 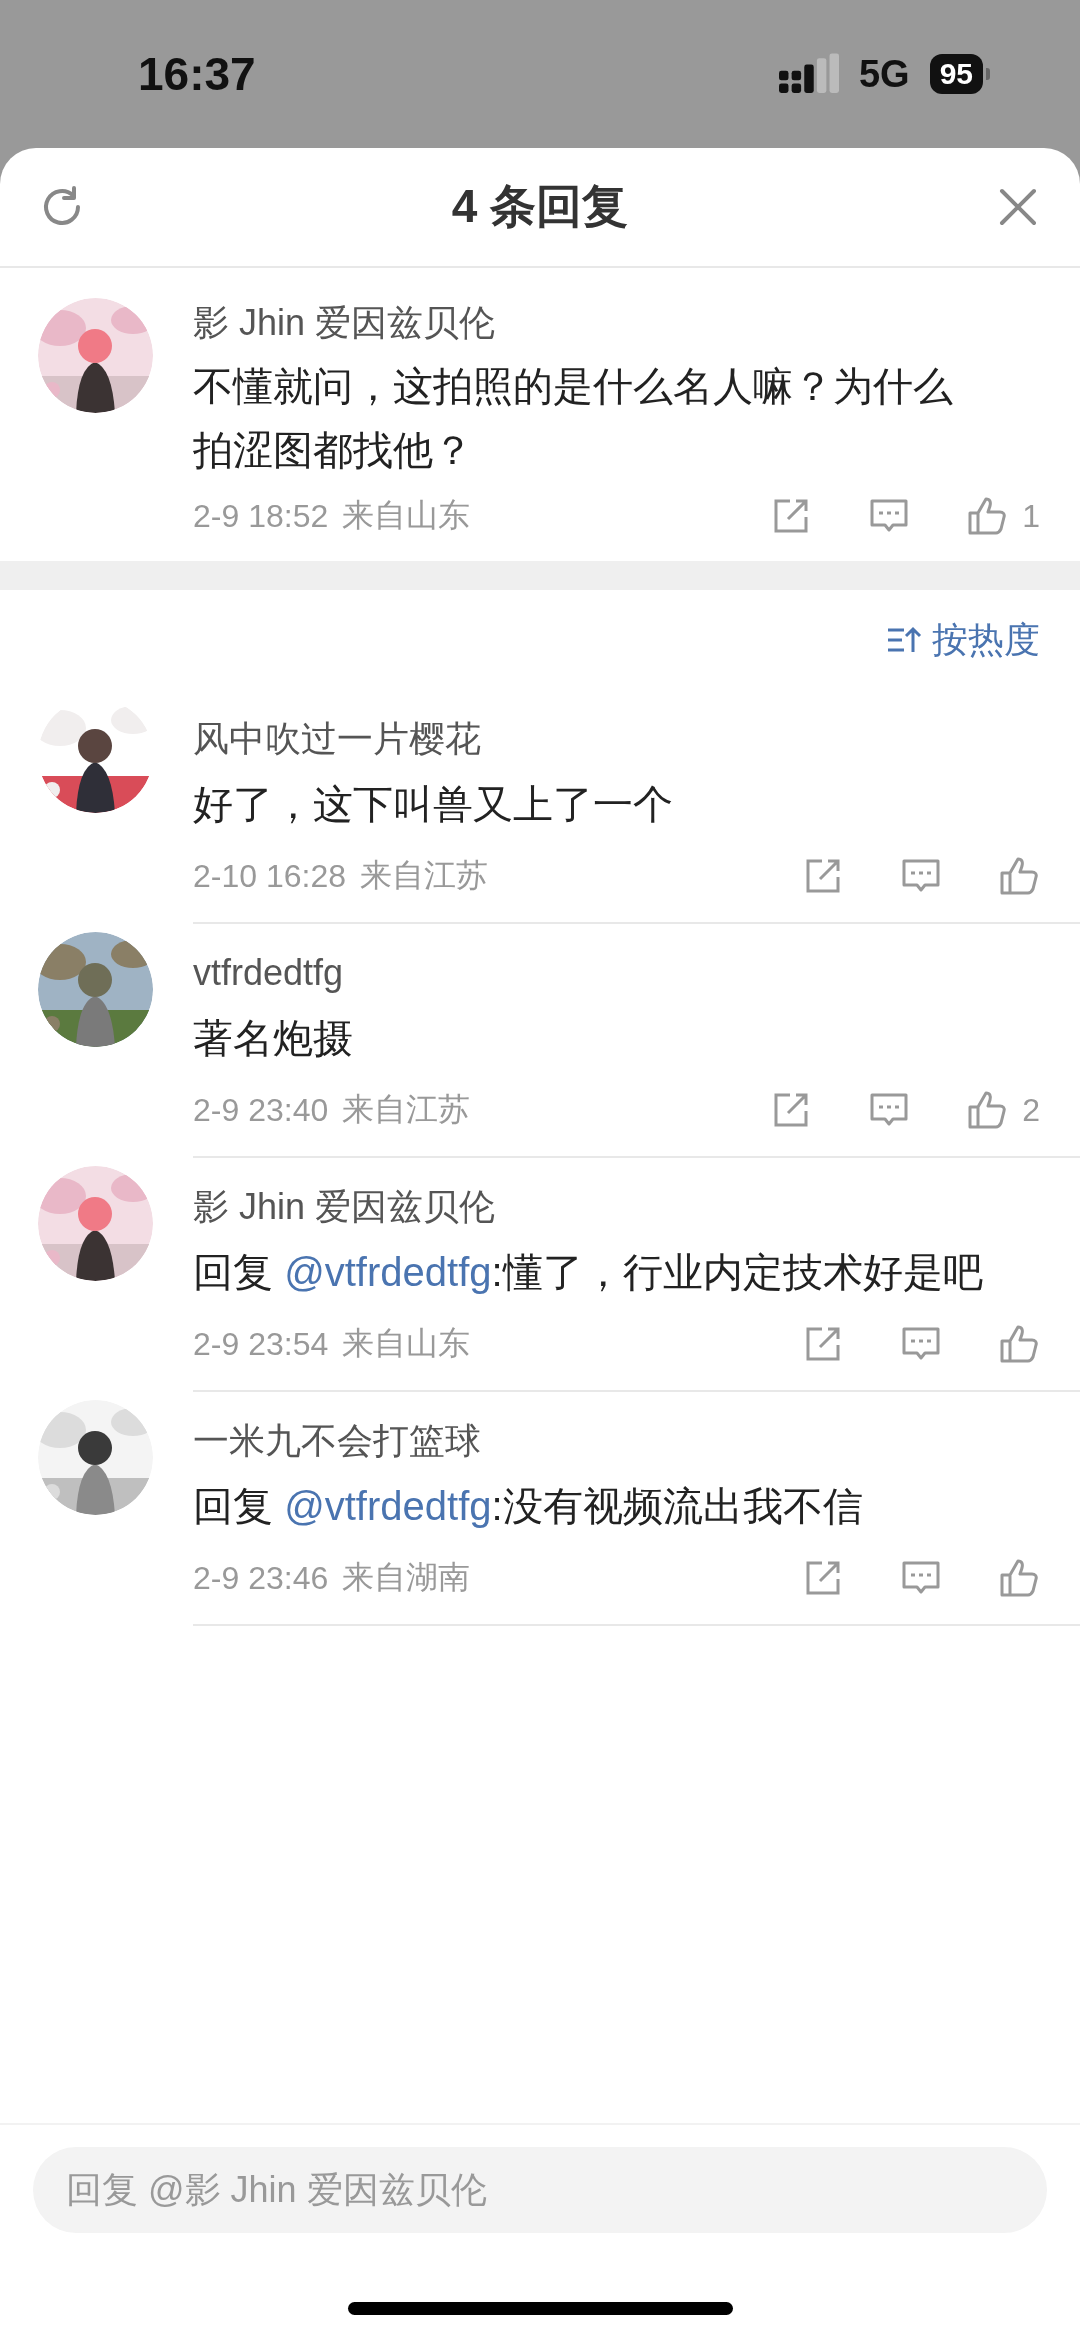 What do you see at coordinates (540, 2190) in the screenshot?
I see `reply-field: 回复 @影 Jhin 爱因兹贝伦` at bounding box center [540, 2190].